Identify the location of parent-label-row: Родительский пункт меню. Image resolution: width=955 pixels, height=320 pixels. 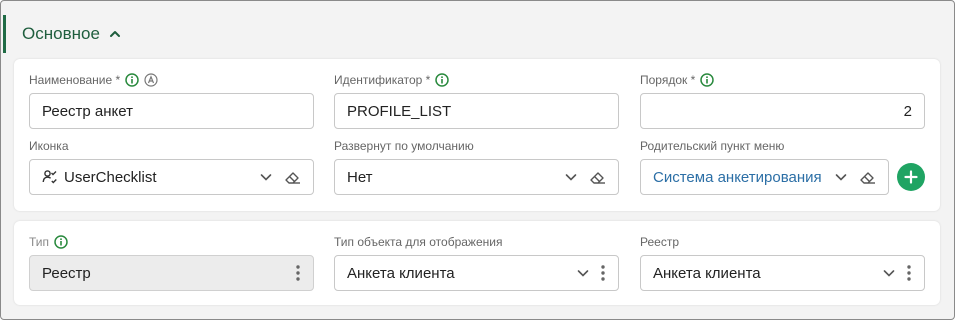
(712, 146).